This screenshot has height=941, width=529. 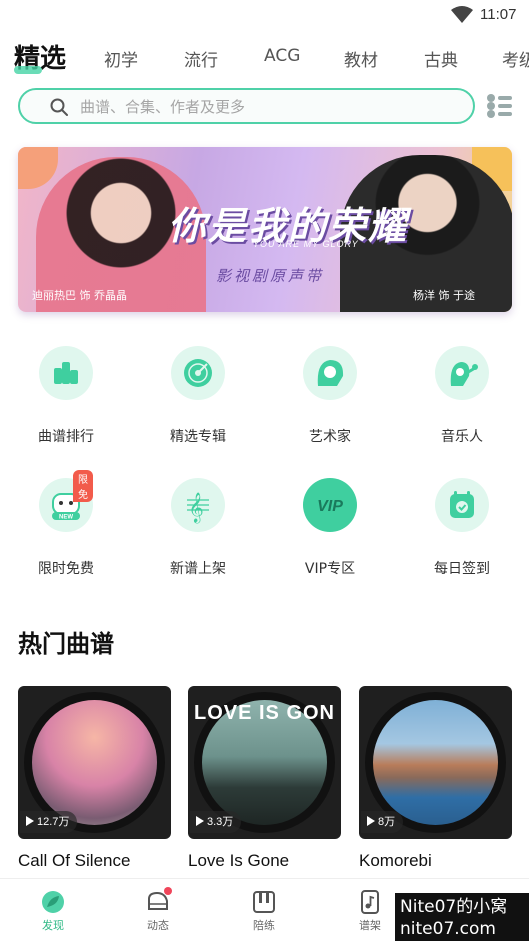 I want to click on free-gift-icon: NEW 限免, so click(x=66, y=501).